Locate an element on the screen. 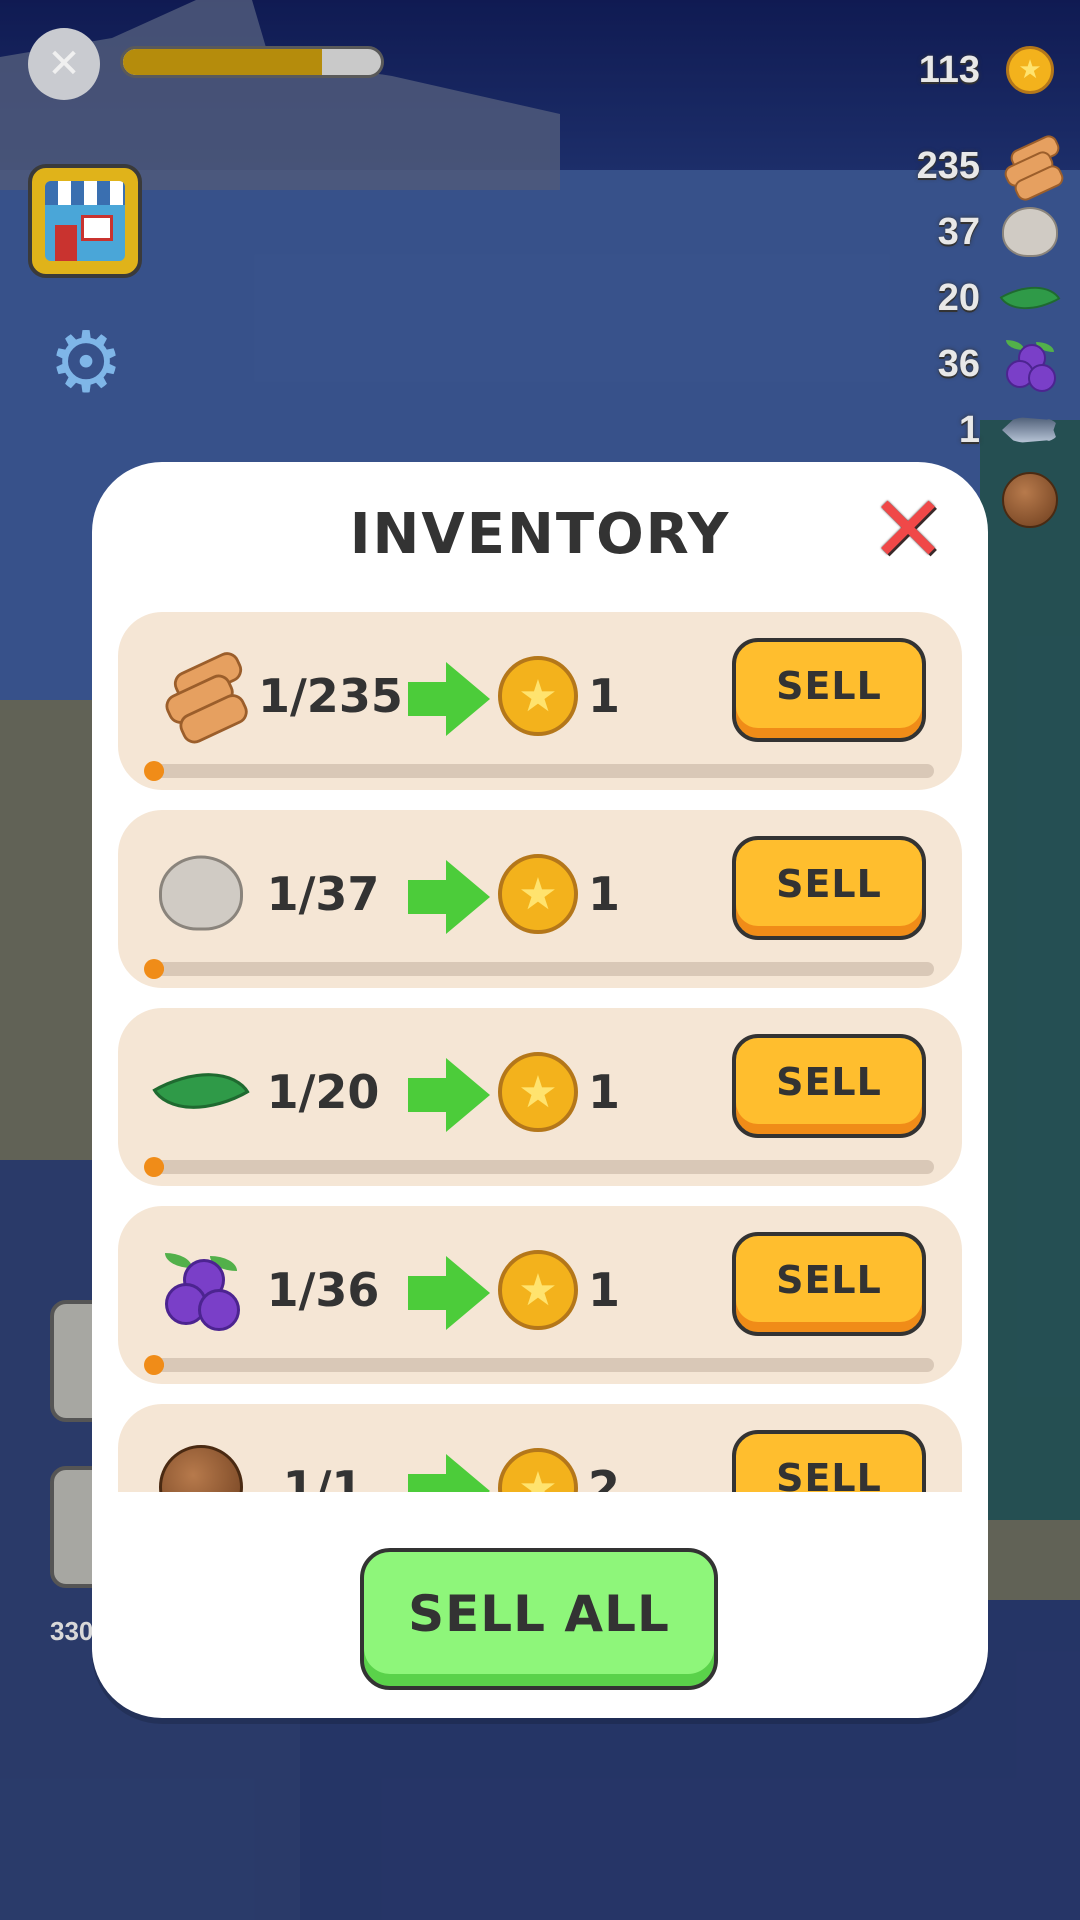  food-icon: ✕ is located at coordinates (64, 64).